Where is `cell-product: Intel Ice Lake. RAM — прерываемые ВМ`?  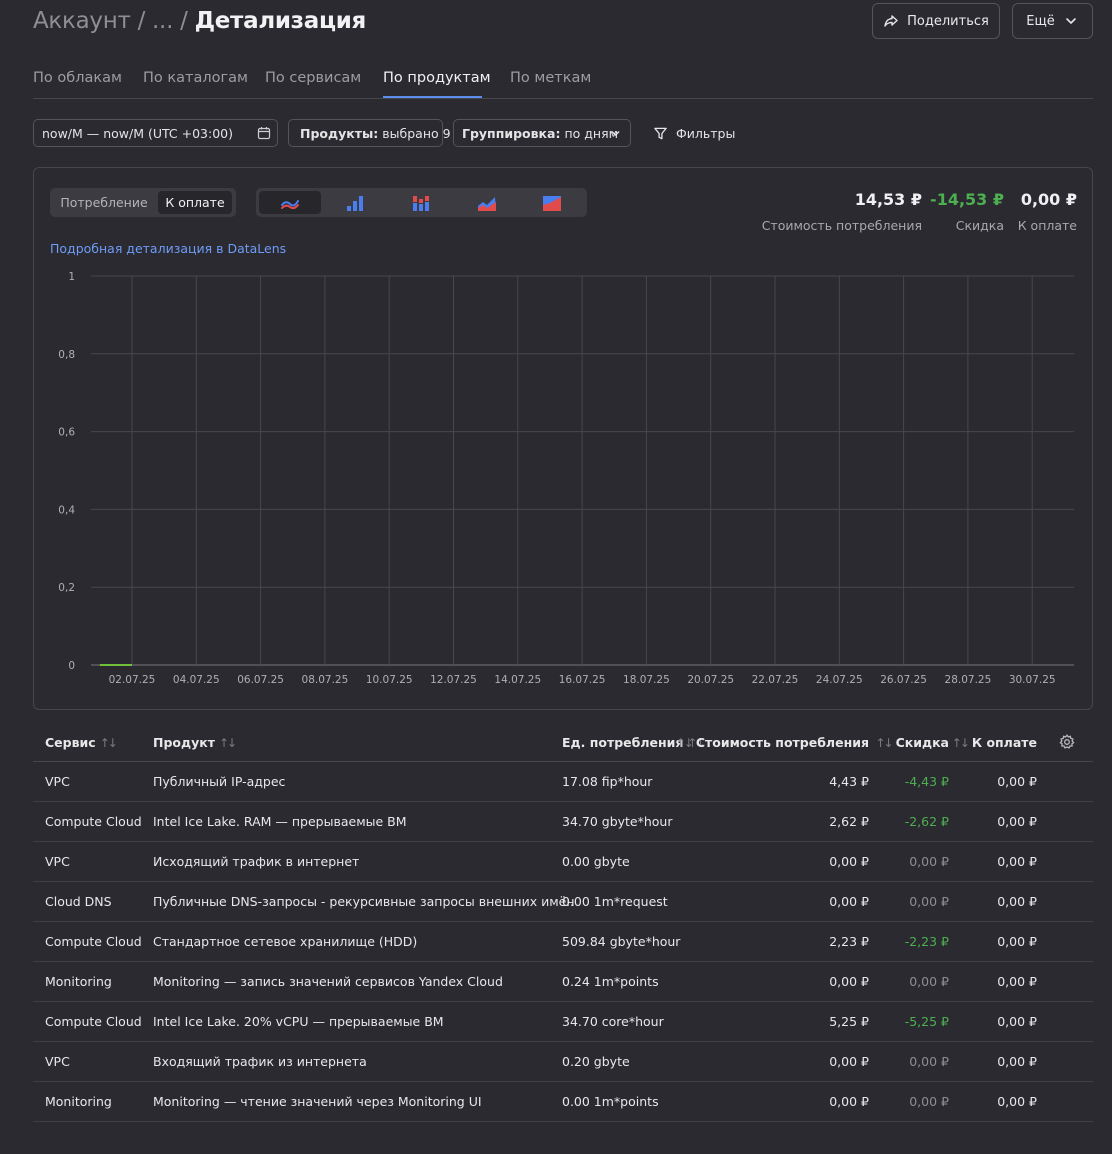
cell-product: Intel Ice Lake. RAM — прерываемые ВМ is located at coordinates (280, 821).